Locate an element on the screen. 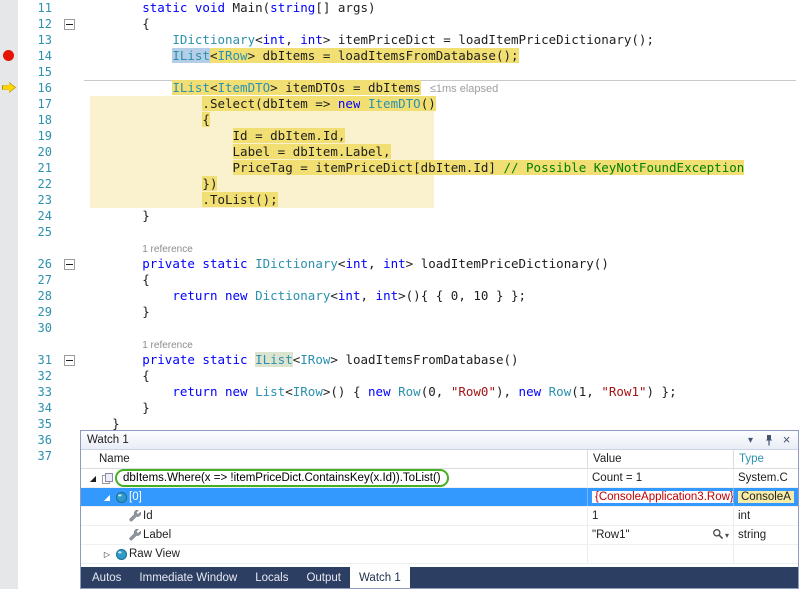  code-line-25: 25 is located at coordinates (400, 232).